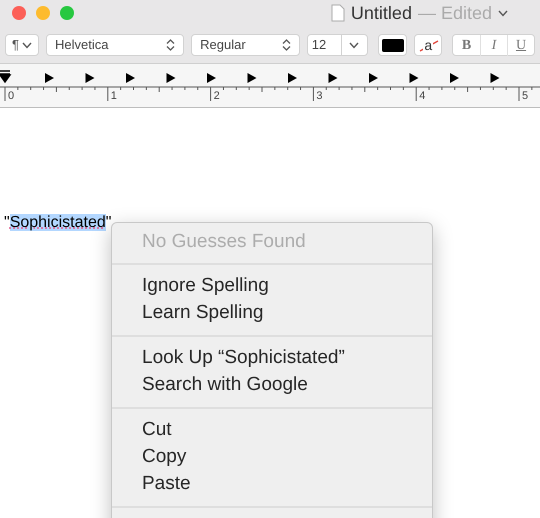 The width and height of the screenshot is (540, 518). Describe the element at coordinates (272, 457) in the screenshot. I see `menu-item: Copy` at that location.